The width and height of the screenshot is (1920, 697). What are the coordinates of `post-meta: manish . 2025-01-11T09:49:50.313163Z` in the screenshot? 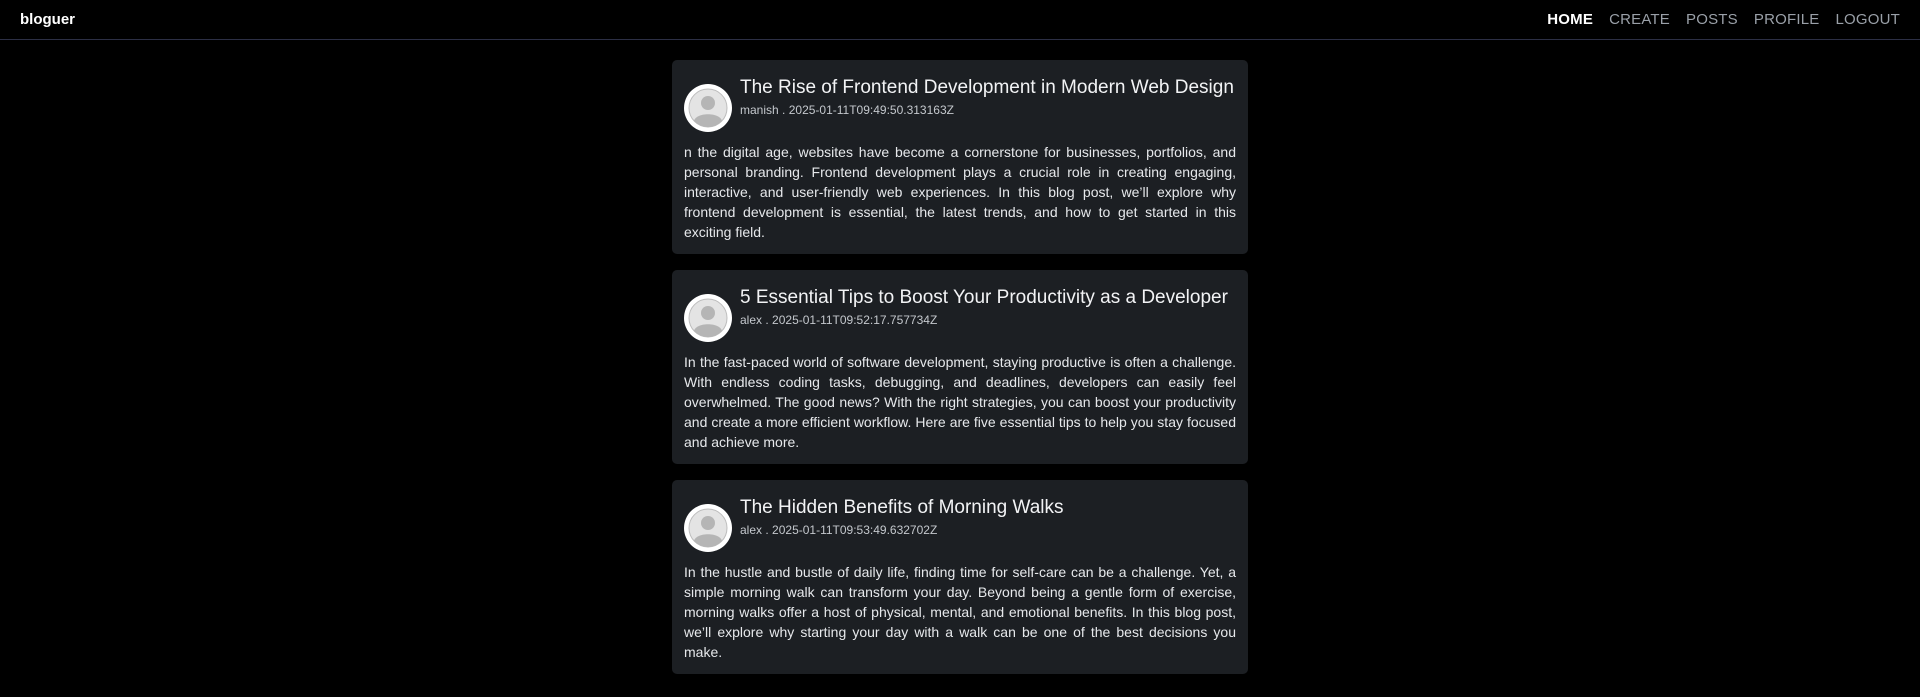 It's located at (988, 110).